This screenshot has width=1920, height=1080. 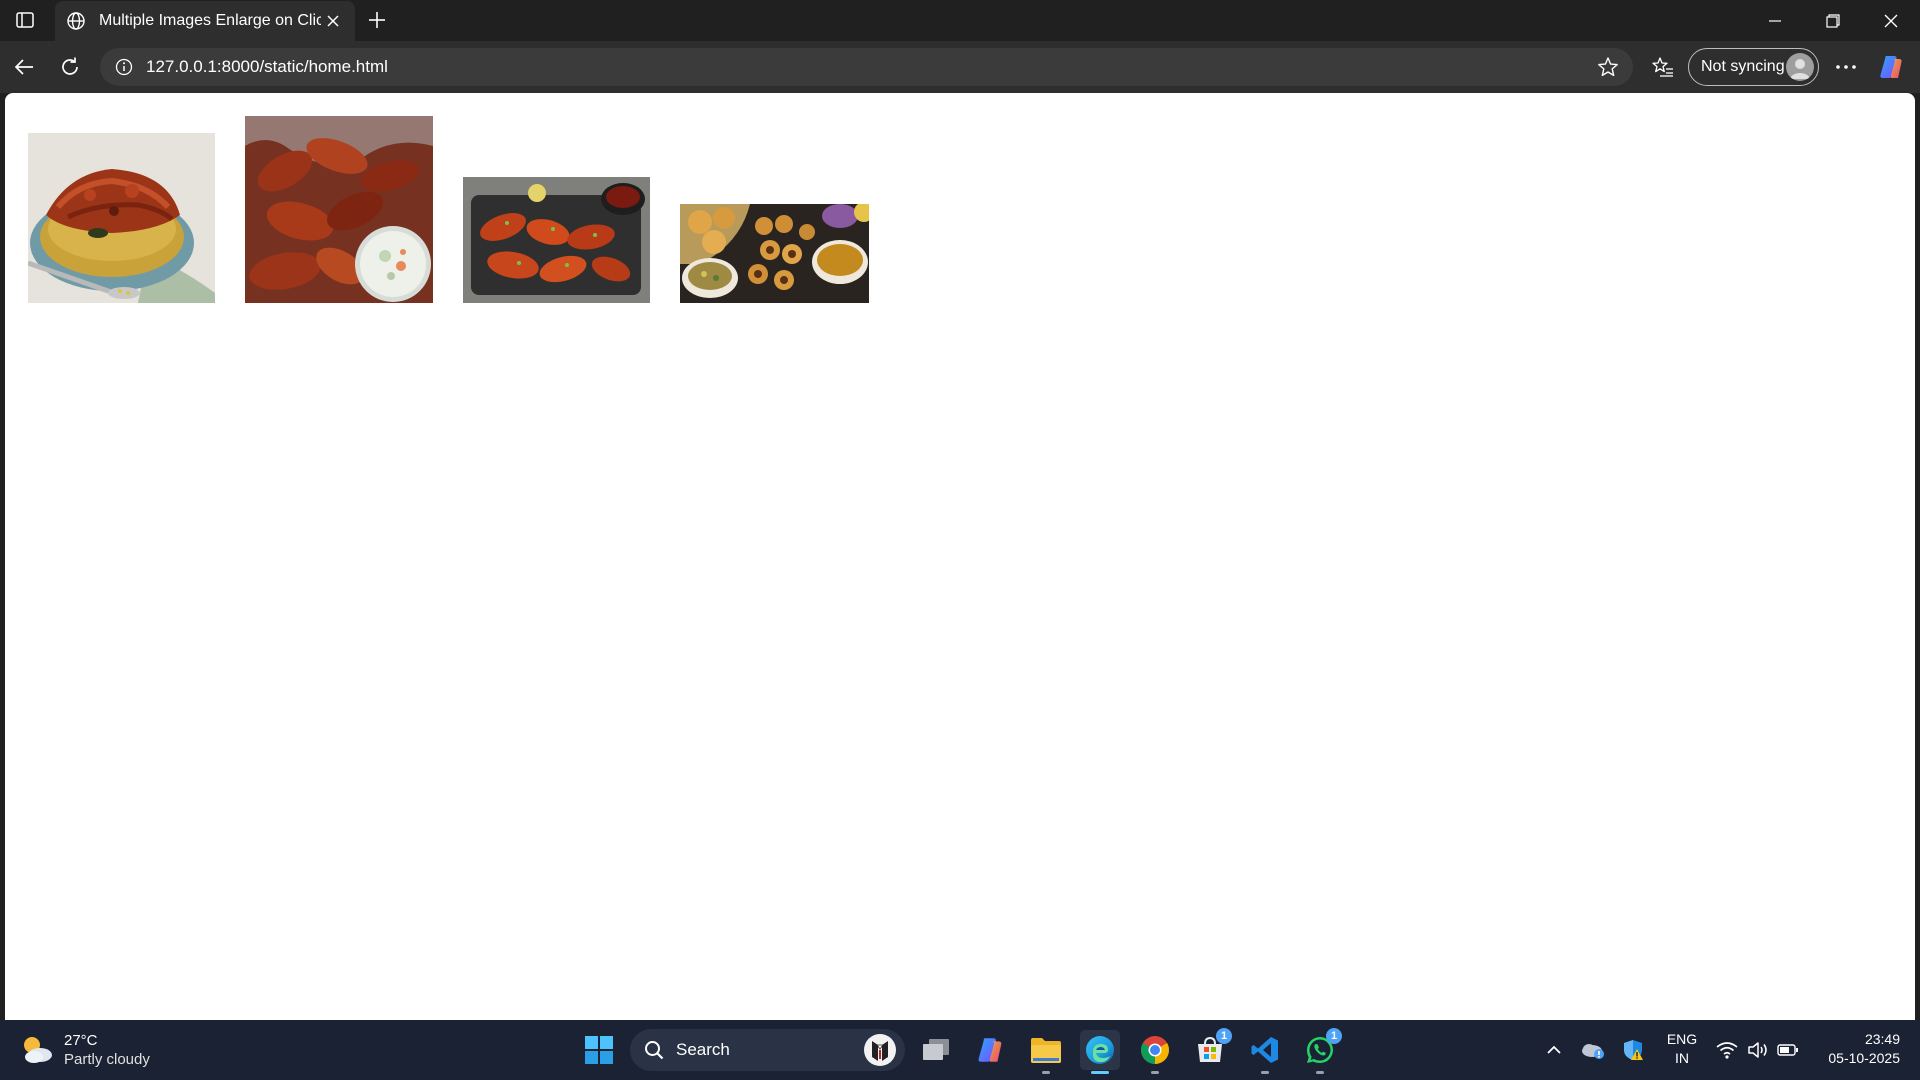 What do you see at coordinates (880, 1050) in the screenshot?
I see `search-highlight-icon` at bounding box center [880, 1050].